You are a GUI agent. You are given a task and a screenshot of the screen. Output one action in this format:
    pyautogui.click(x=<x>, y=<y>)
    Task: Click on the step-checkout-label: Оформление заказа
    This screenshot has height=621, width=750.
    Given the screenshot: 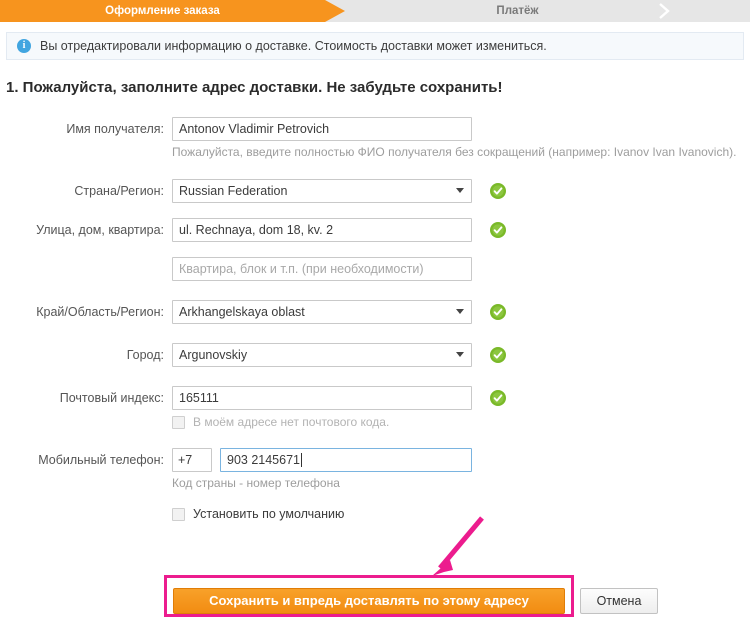 What is the action you would take?
    pyautogui.click(x=162, y=11)
    